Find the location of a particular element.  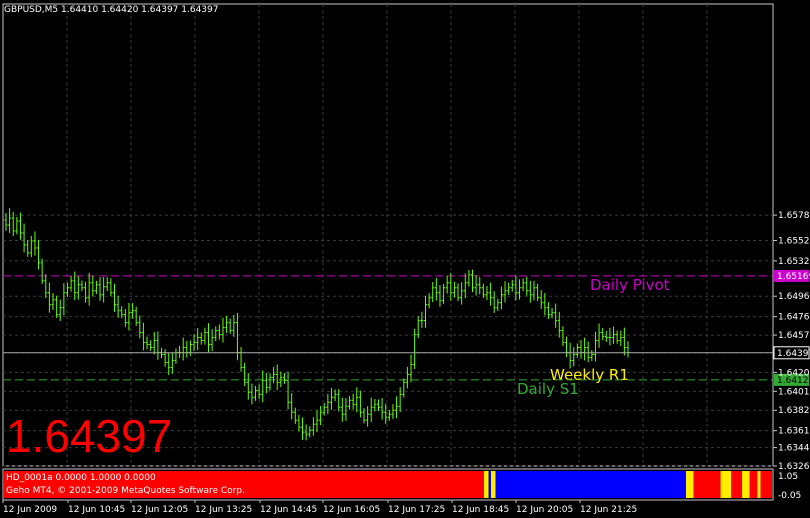

price-tick-label: 1.65780 is located at coordinates (794, 216).